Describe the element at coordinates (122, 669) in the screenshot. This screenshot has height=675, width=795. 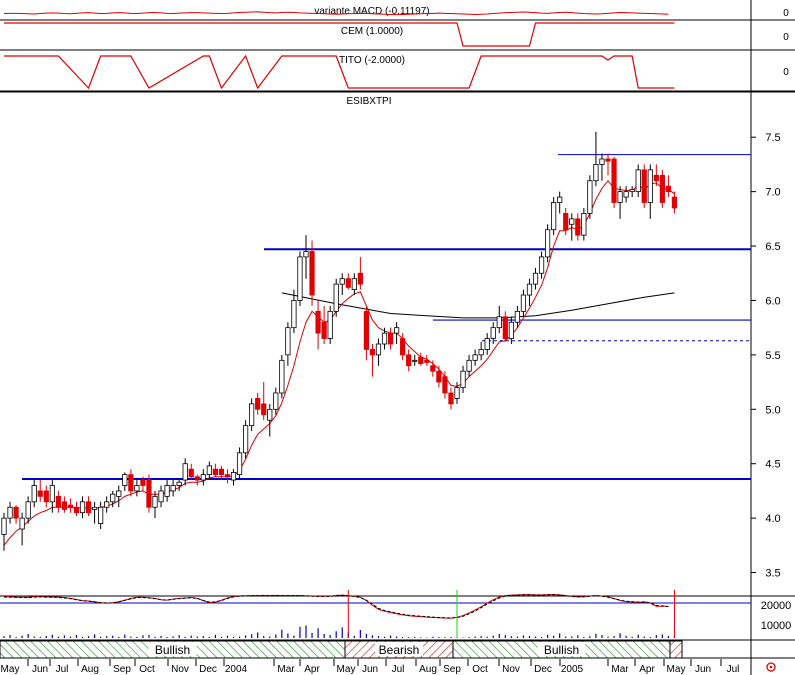
I see `month-label: Sep` at that location.